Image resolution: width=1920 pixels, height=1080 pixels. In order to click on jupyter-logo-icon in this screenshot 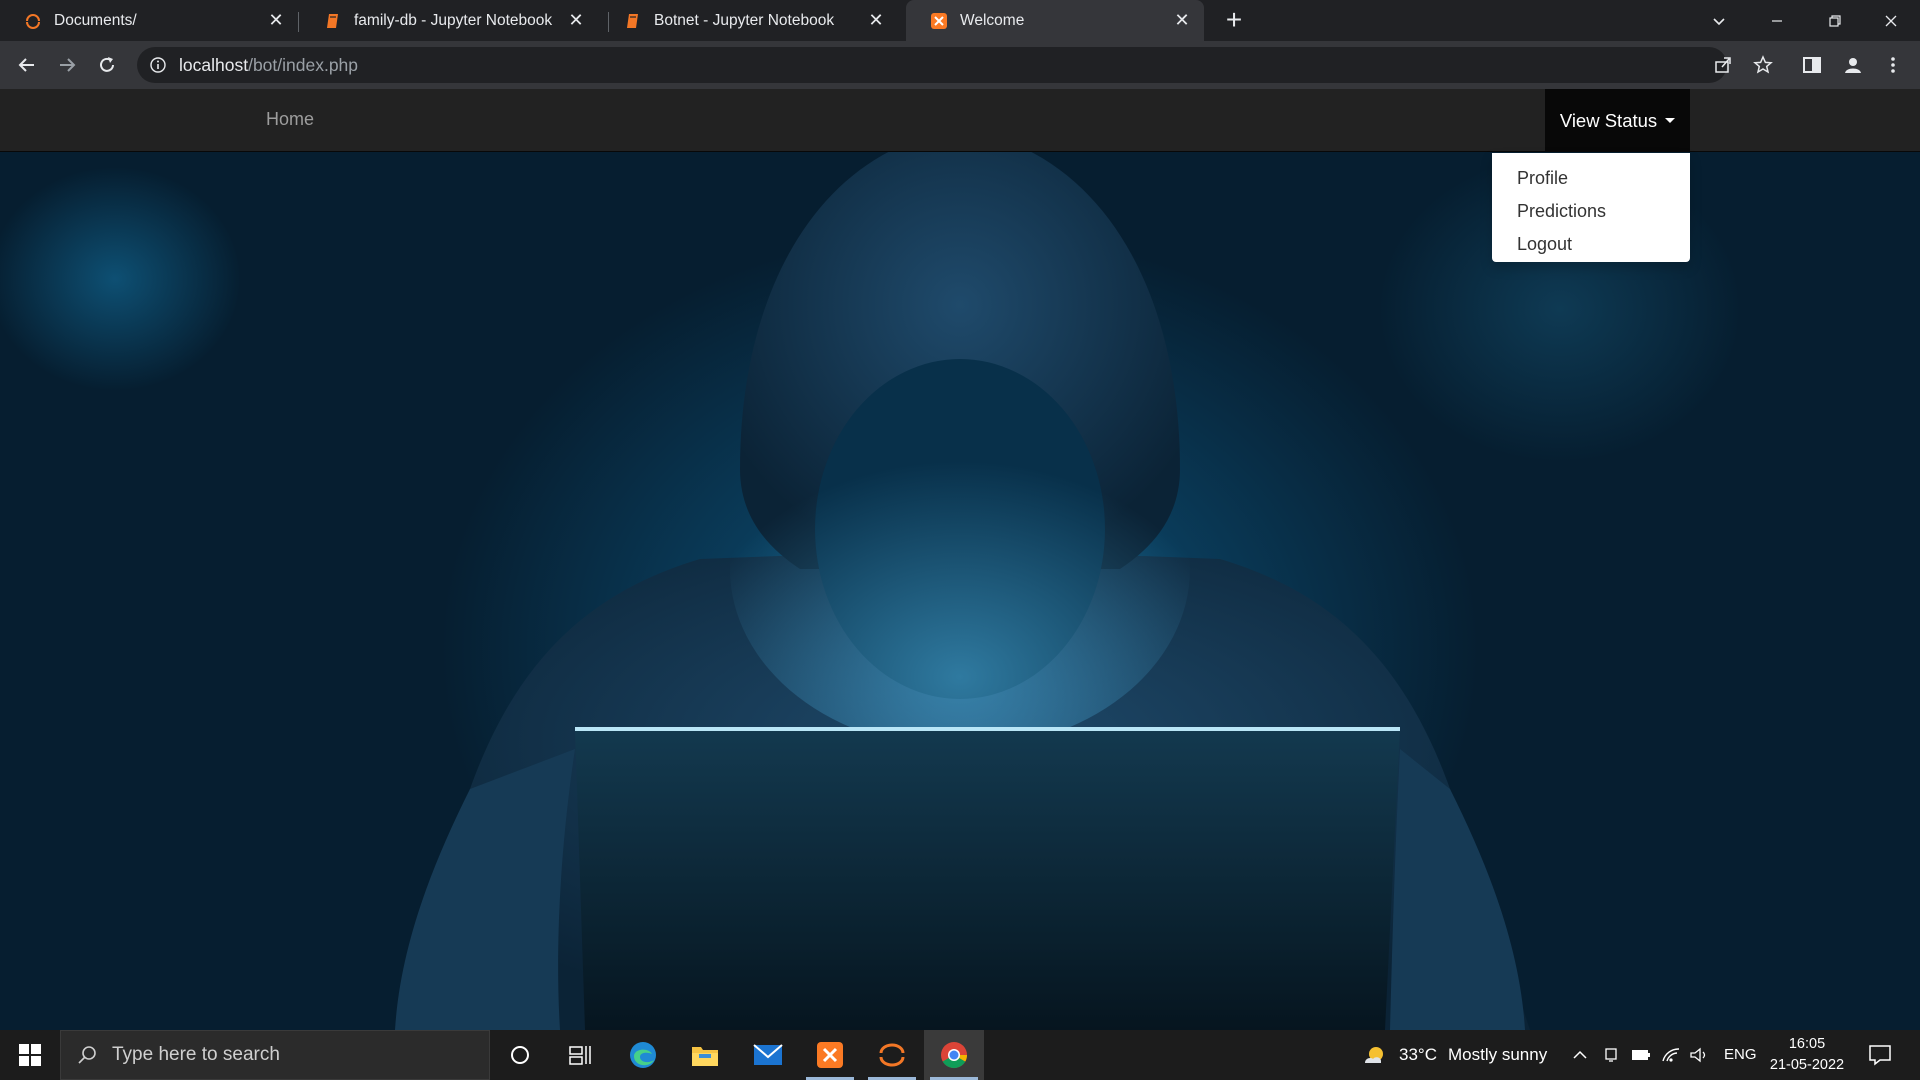, I will do `click(33, 21)`.